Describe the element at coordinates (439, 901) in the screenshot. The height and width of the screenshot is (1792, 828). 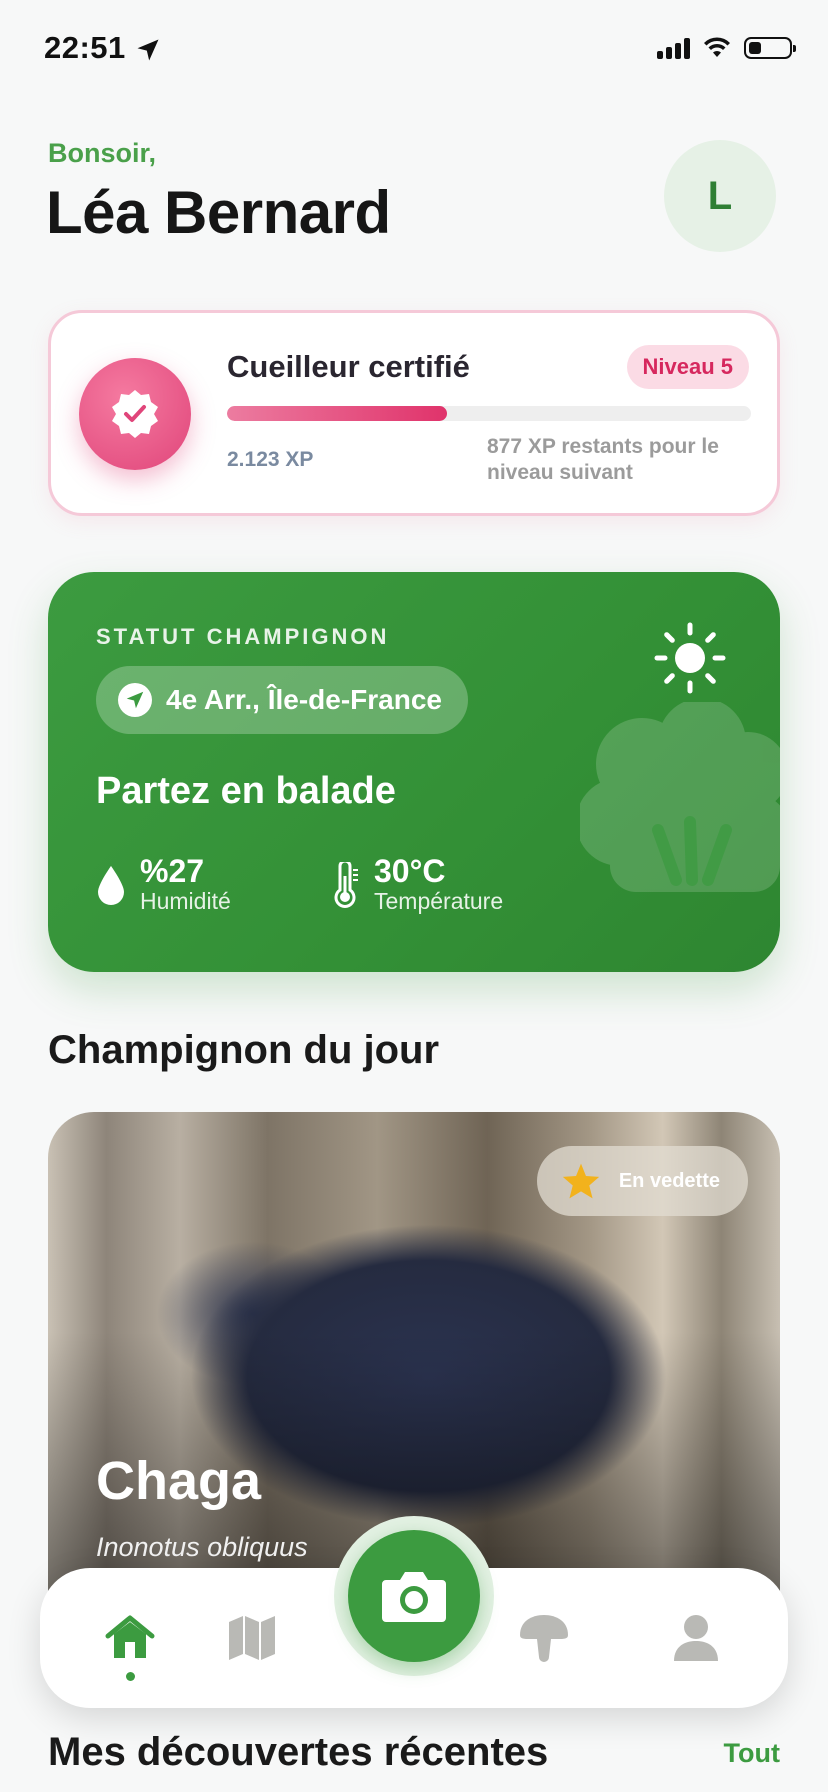
I see `temperature-label: Température` at that location.